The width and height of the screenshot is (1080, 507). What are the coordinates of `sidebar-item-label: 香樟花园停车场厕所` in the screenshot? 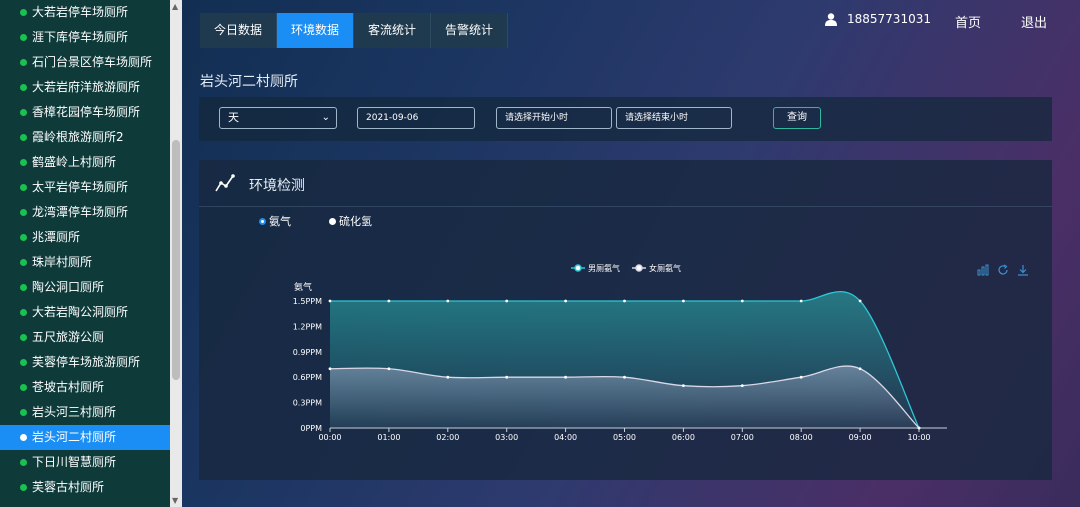 It's located at (86, 112).